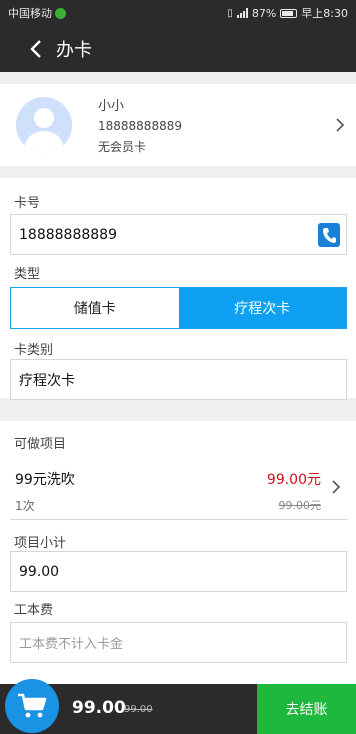 This screenshot has width=356, height=734. I want to click on card-no-label: 卡号, so click(27, 203).